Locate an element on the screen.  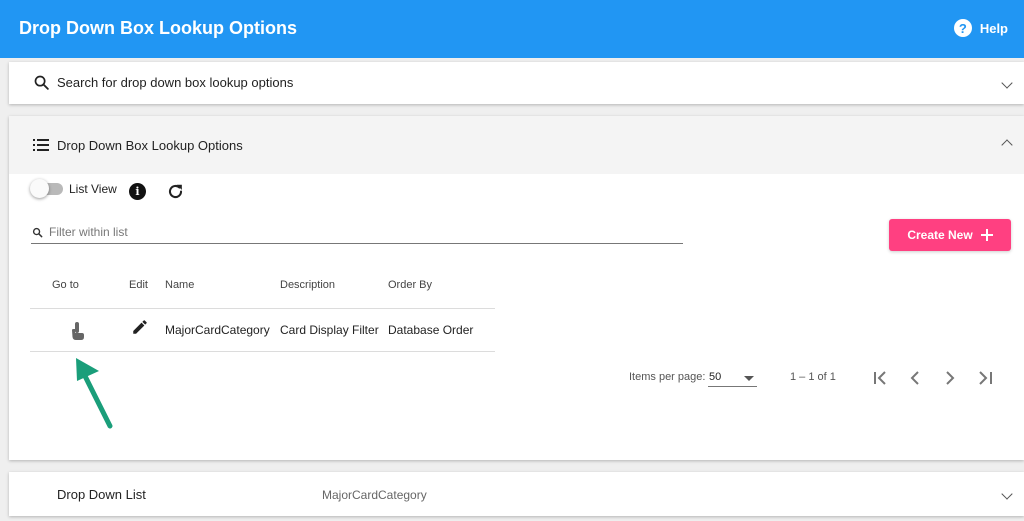
previous-page-icon is located at coordinates (915, 378).